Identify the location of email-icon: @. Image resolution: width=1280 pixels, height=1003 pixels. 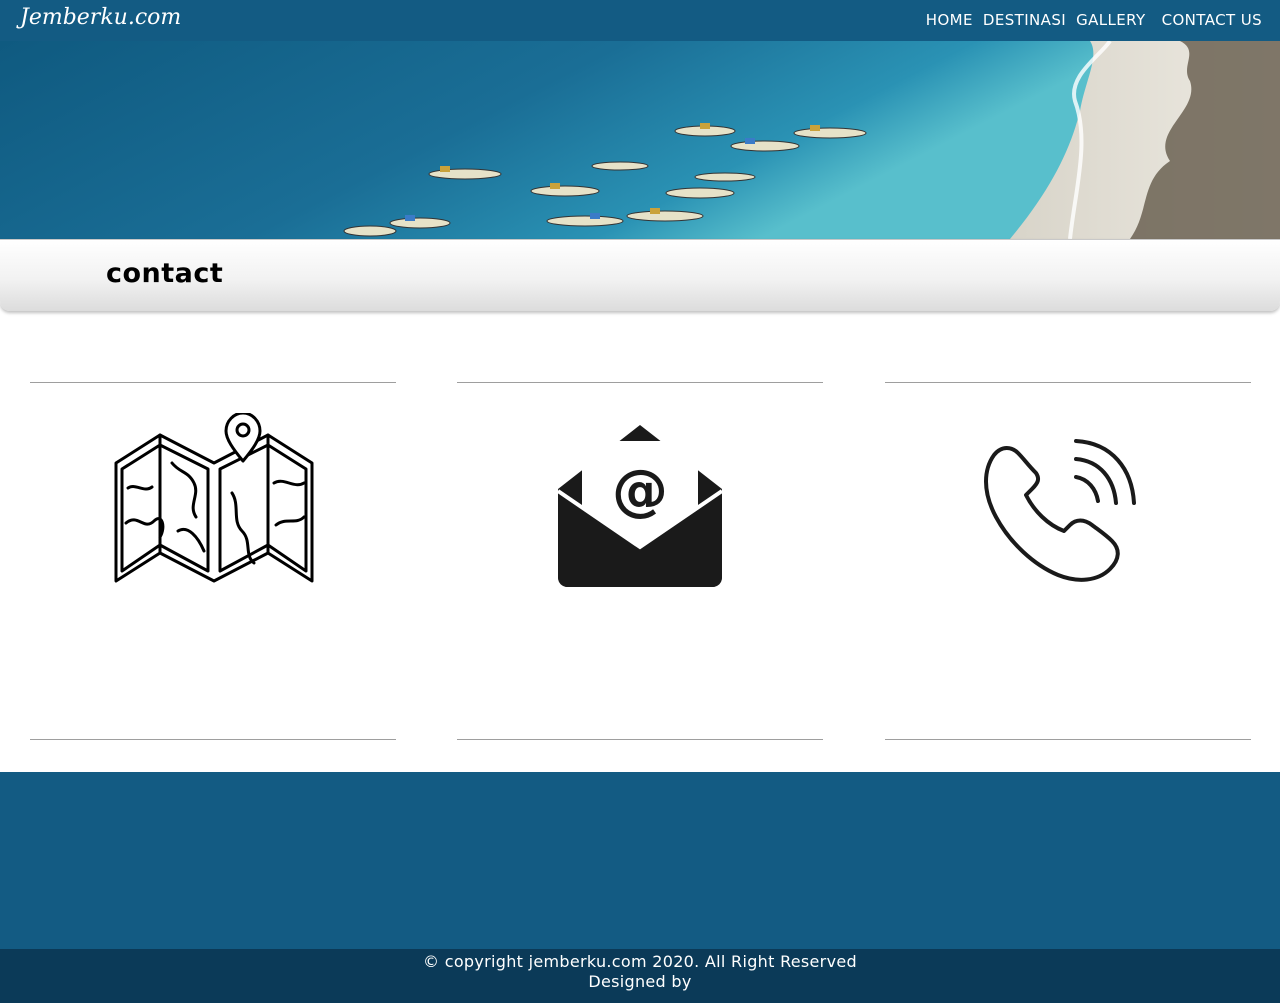
(640, 503).